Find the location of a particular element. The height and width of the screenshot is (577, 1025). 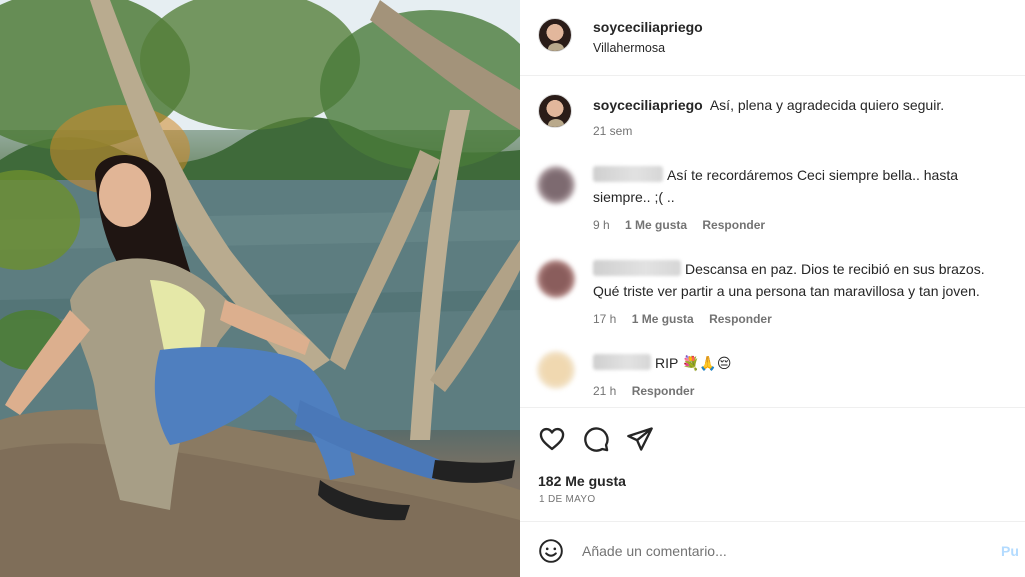

add-comment-bar: Pu is located at coordinates (772, 549).